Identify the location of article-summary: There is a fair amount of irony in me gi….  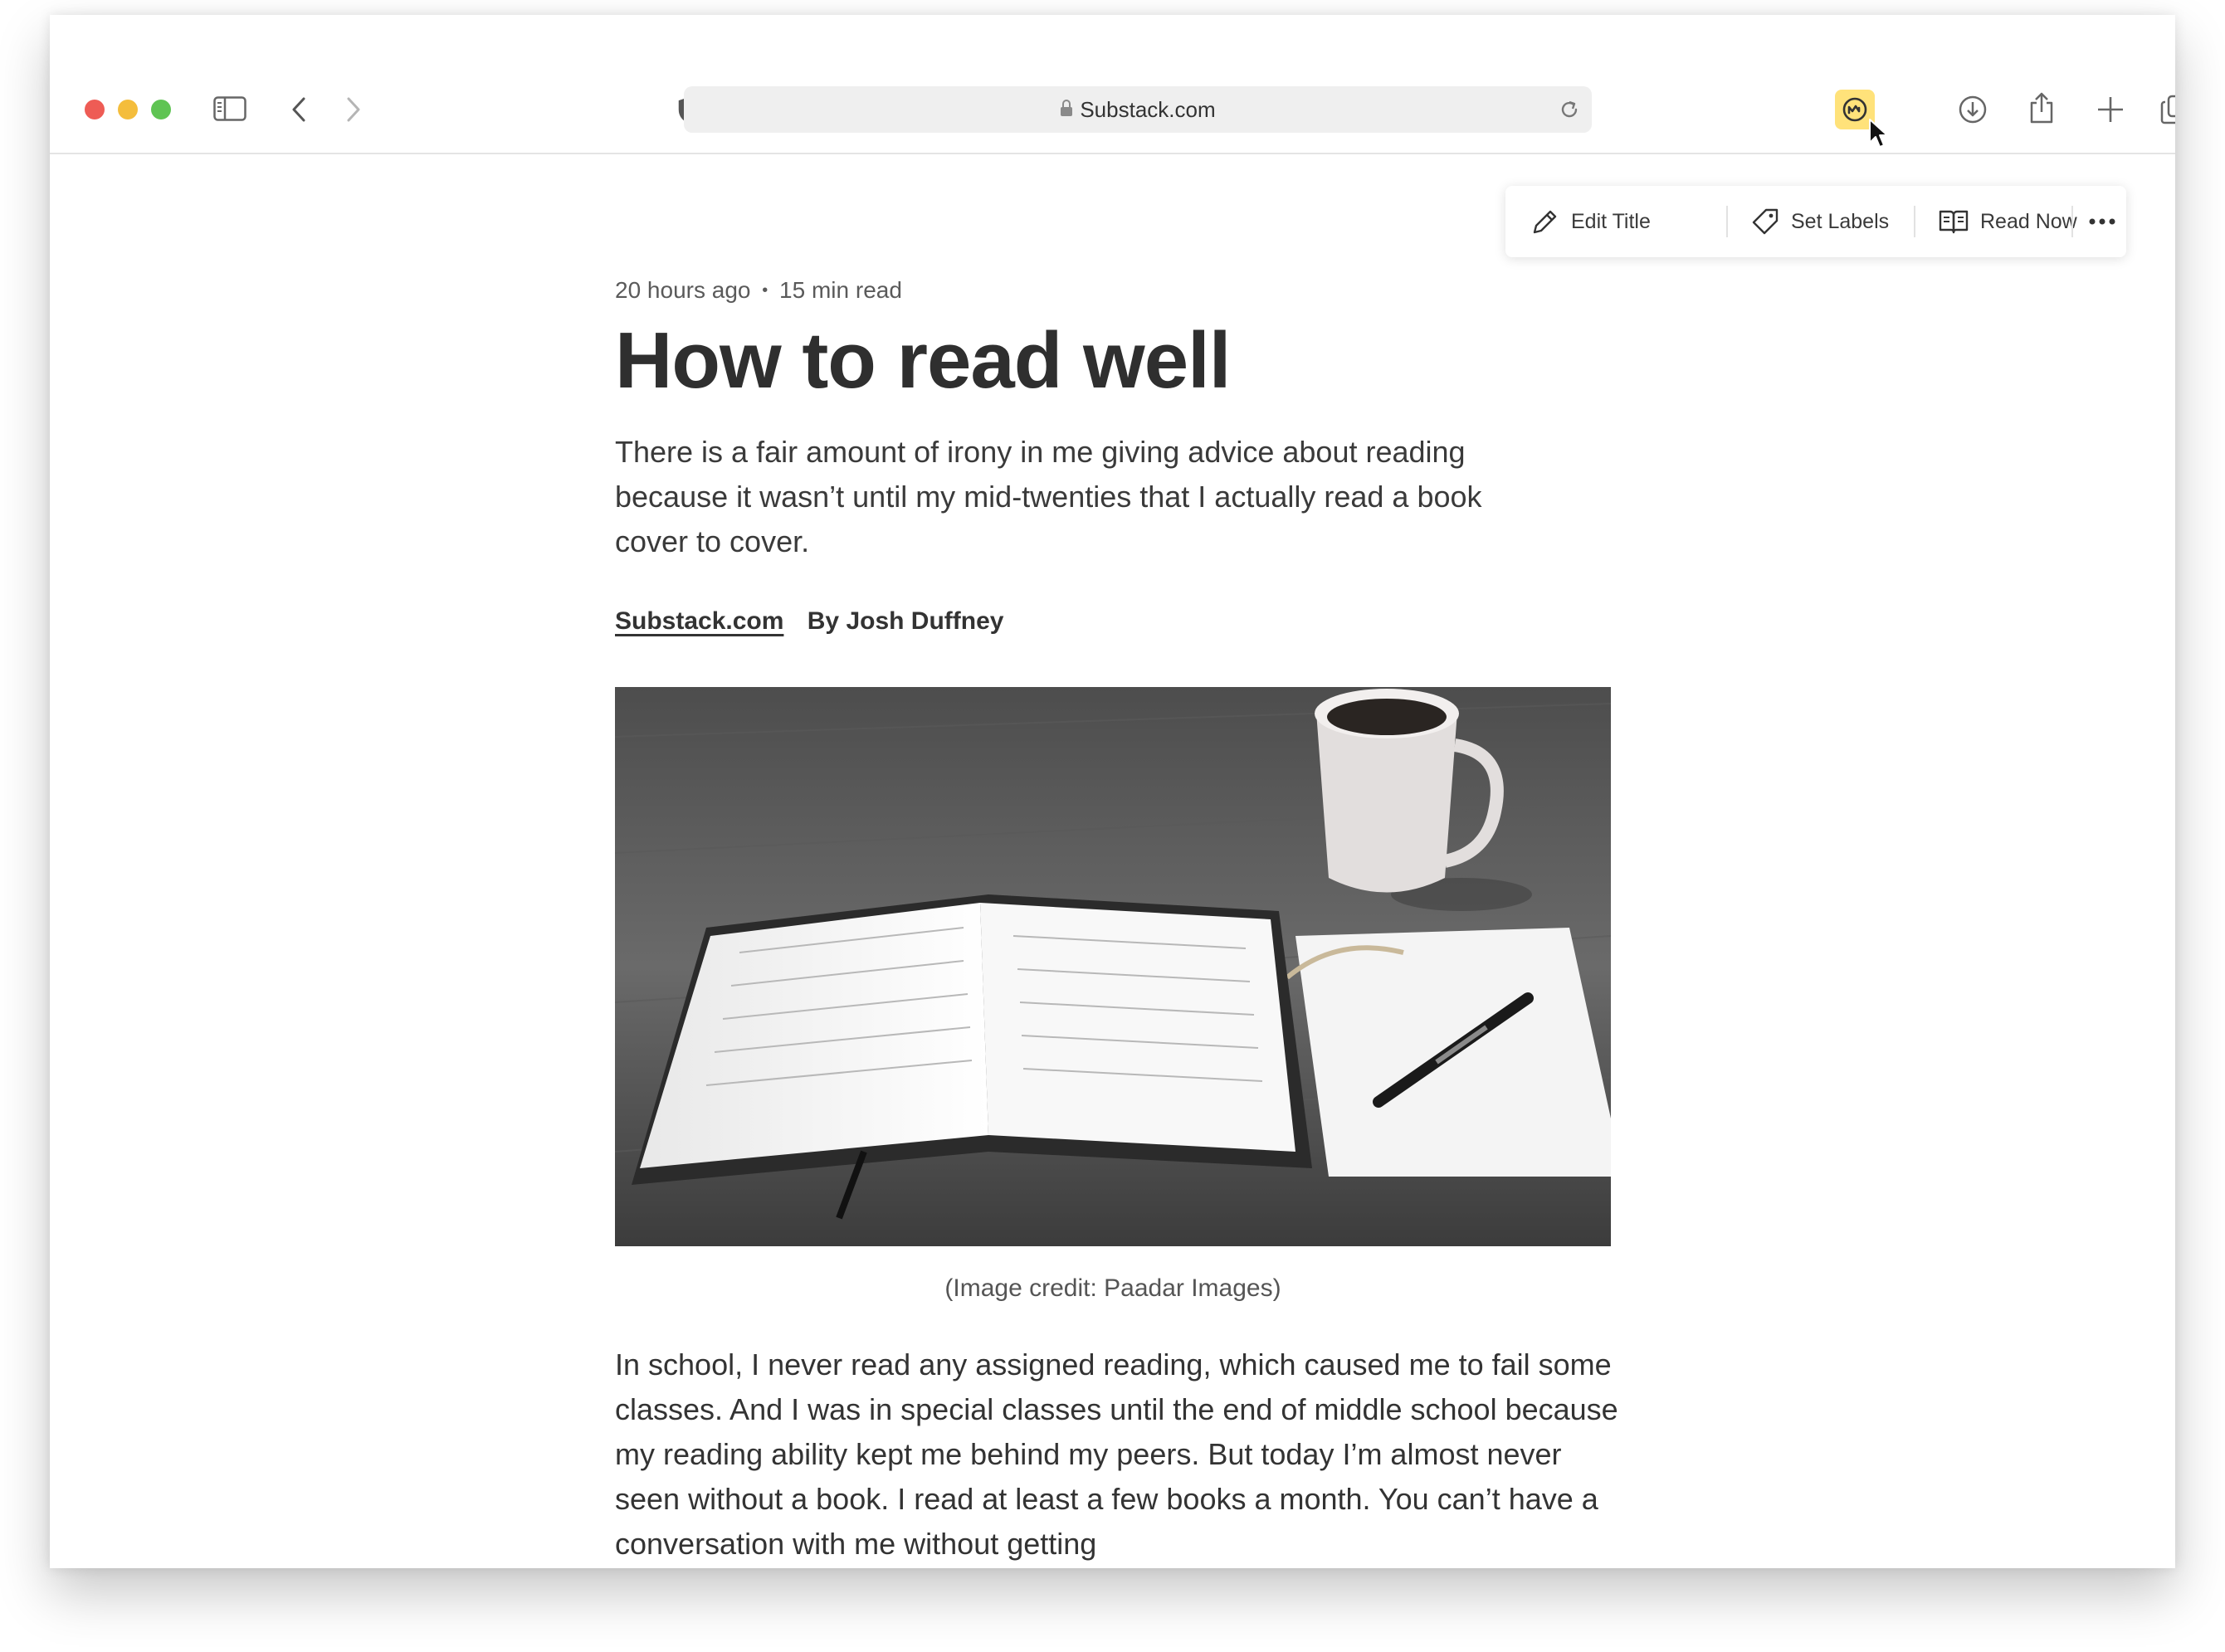
(1048, 497).